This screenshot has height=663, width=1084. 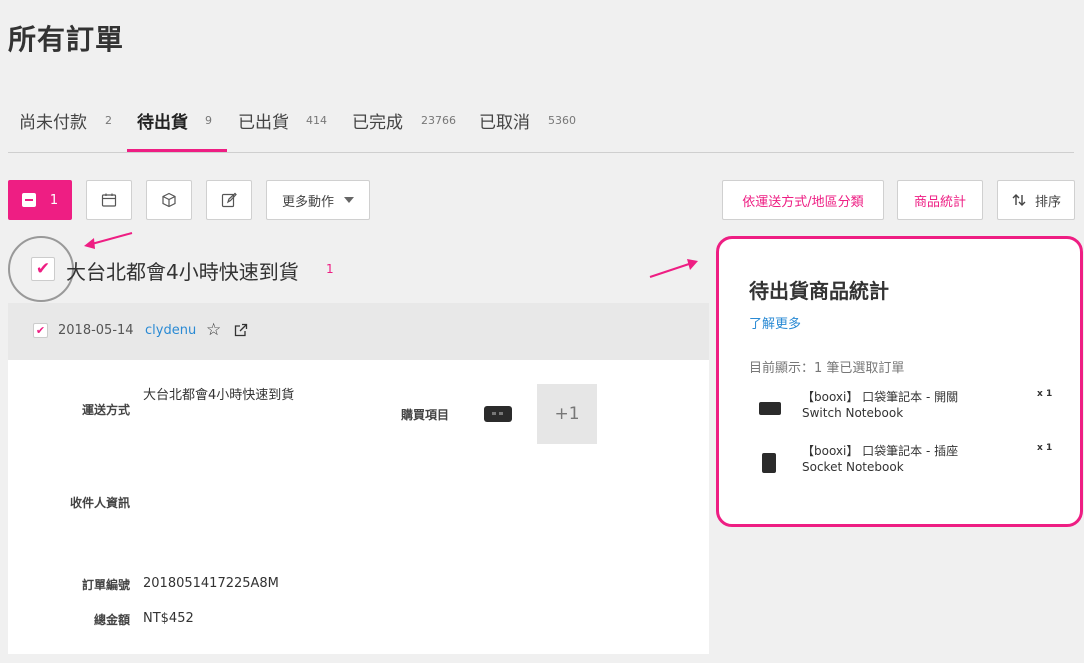 I want to click on annotation-arrow-right, so click(x=673, y=268).